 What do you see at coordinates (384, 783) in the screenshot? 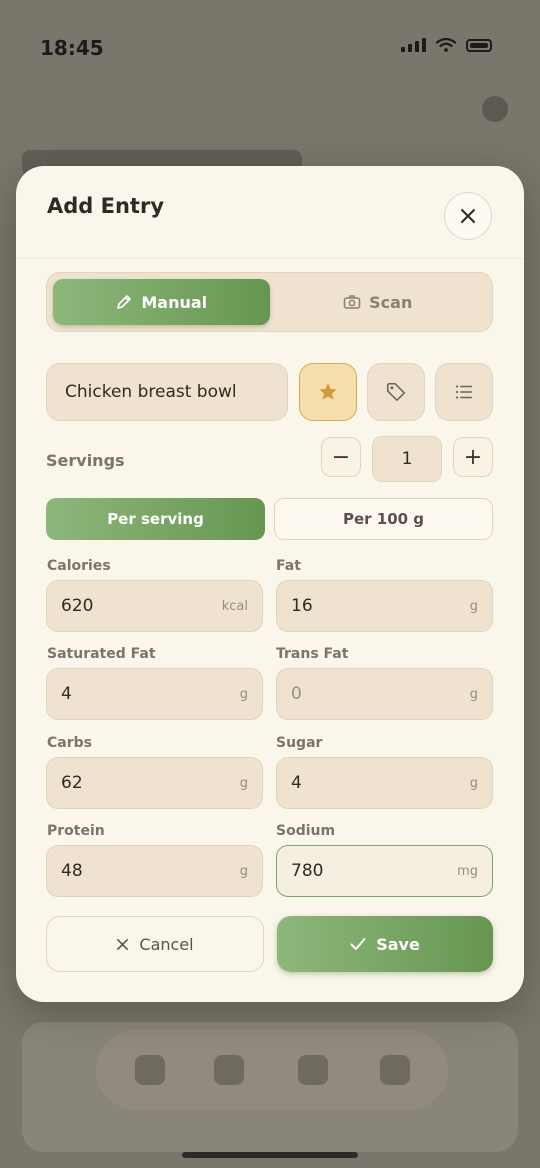
I see `sugar-field: 4 g` at bounding box center [384, 783].